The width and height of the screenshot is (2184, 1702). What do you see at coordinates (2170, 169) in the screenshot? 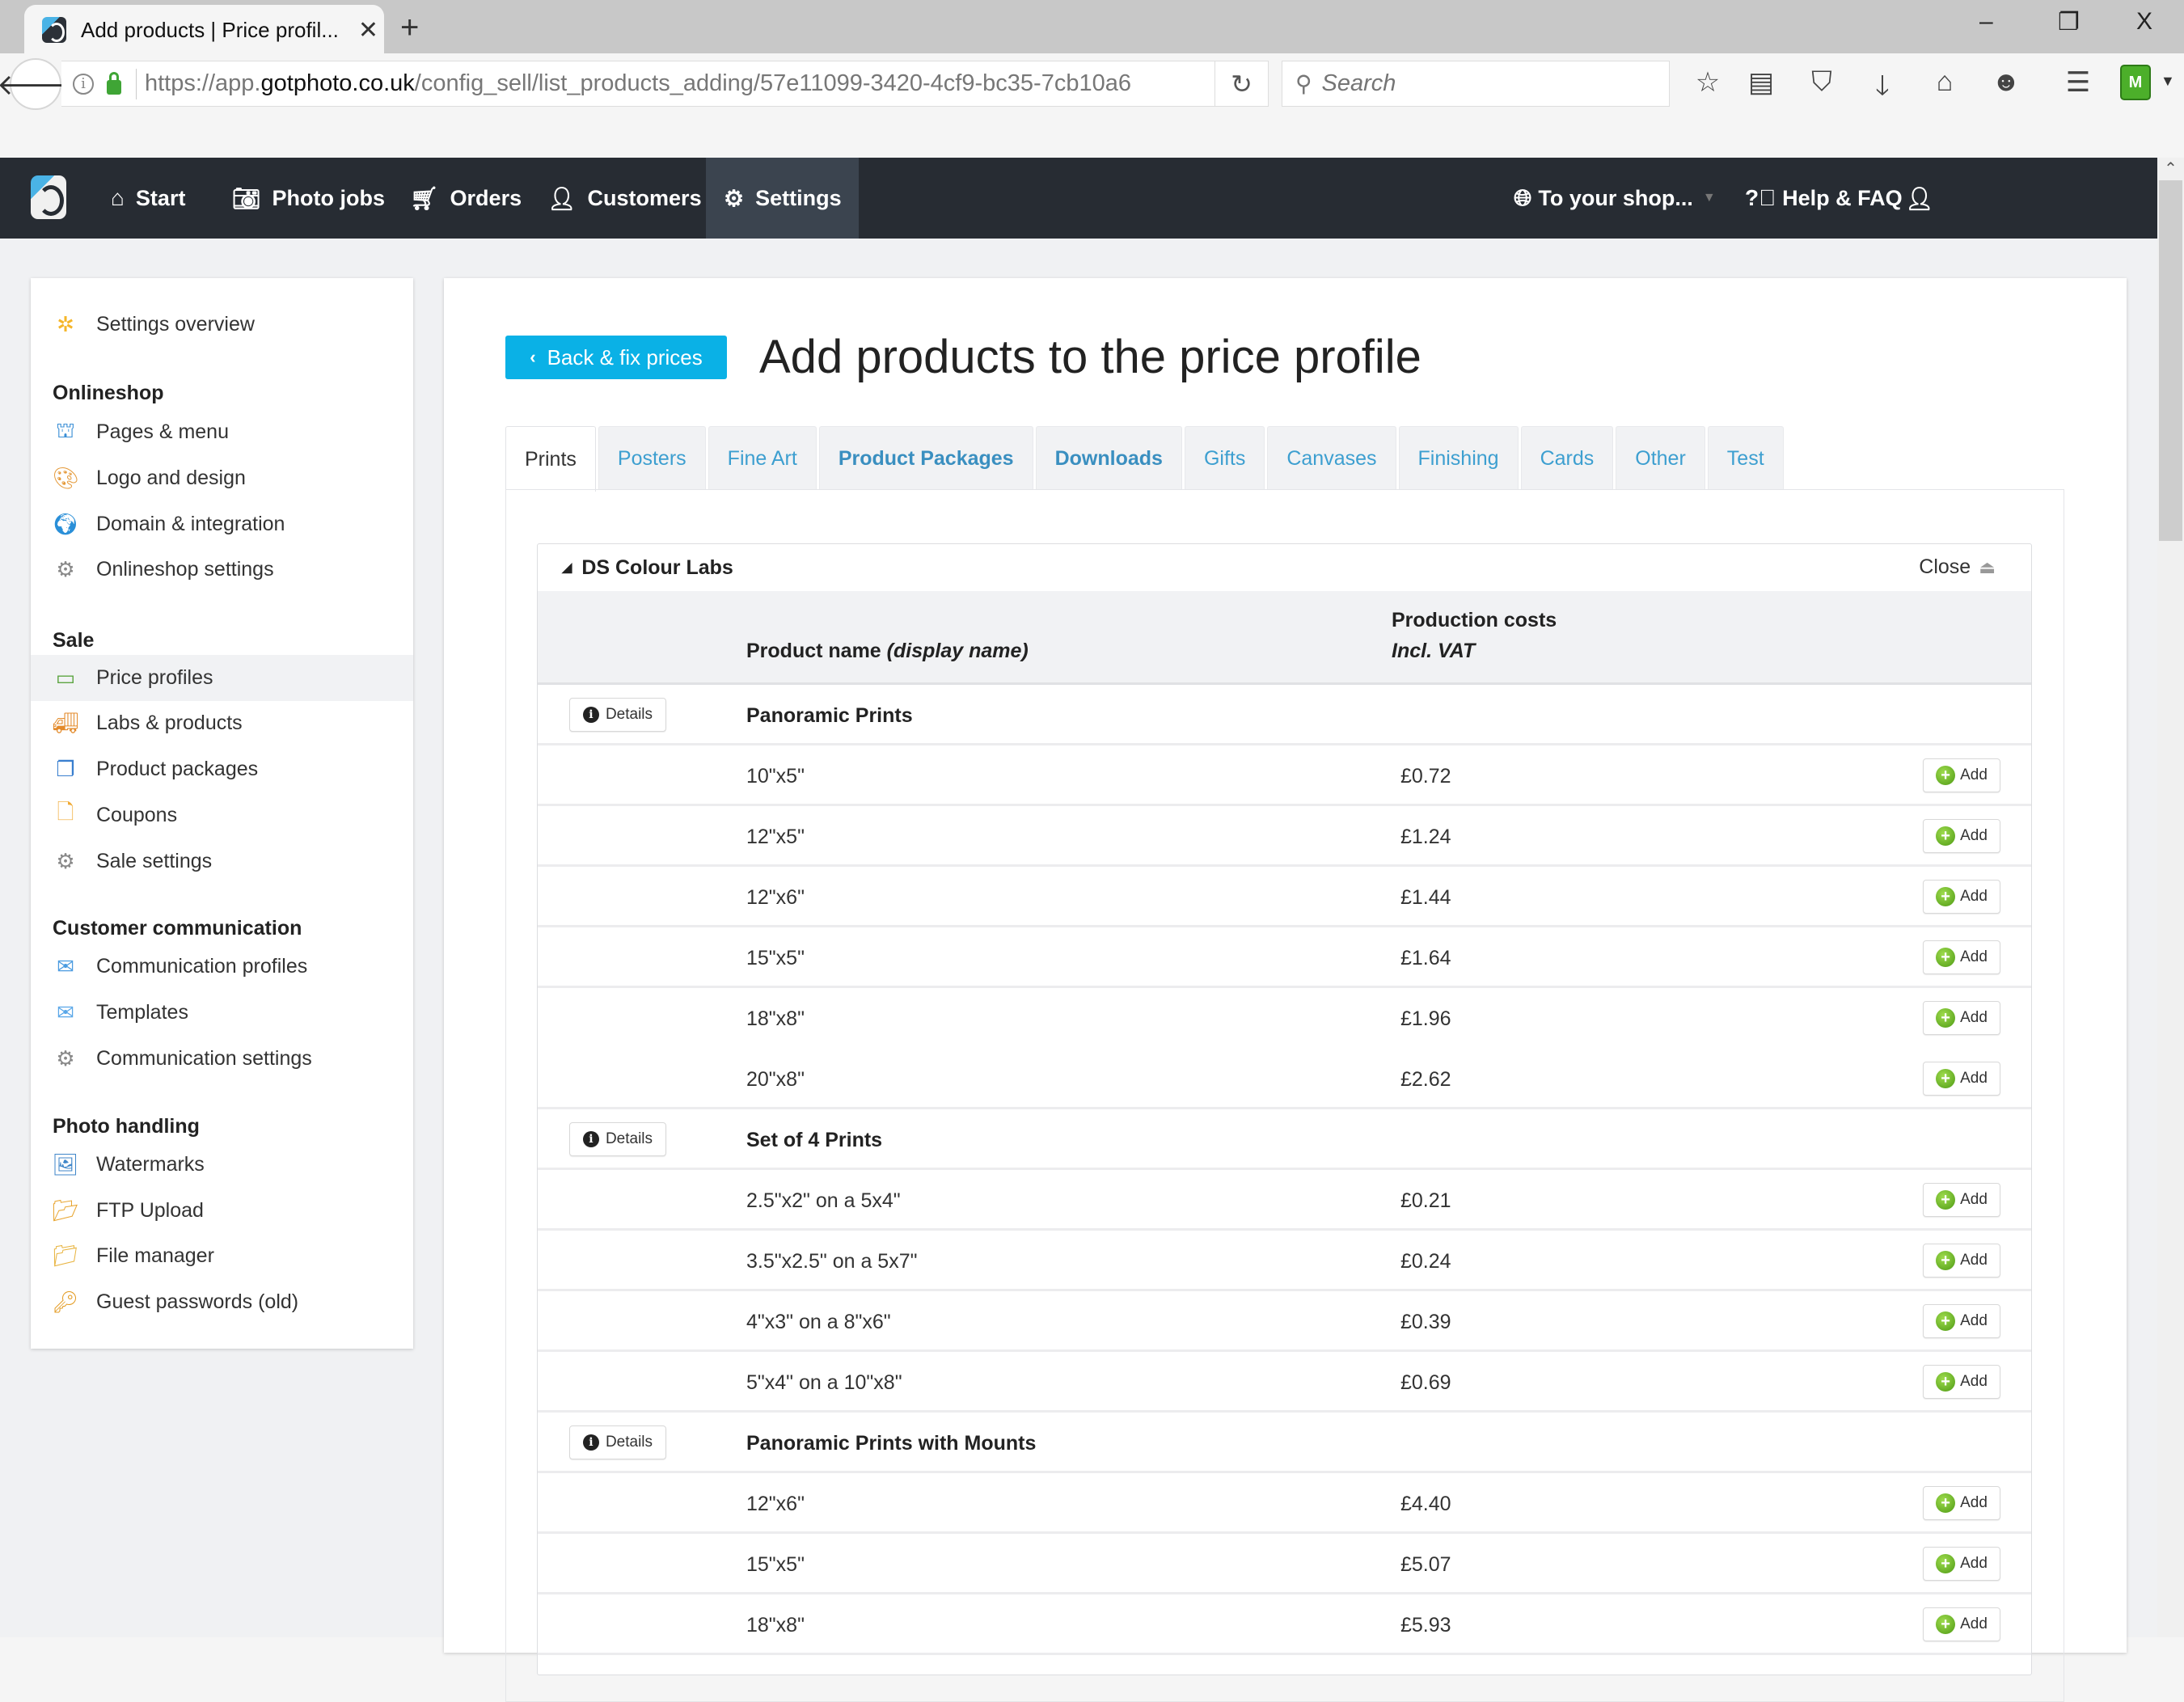
I see `scroll-up-icon: ⌃` at bounding box center [2170, 169].